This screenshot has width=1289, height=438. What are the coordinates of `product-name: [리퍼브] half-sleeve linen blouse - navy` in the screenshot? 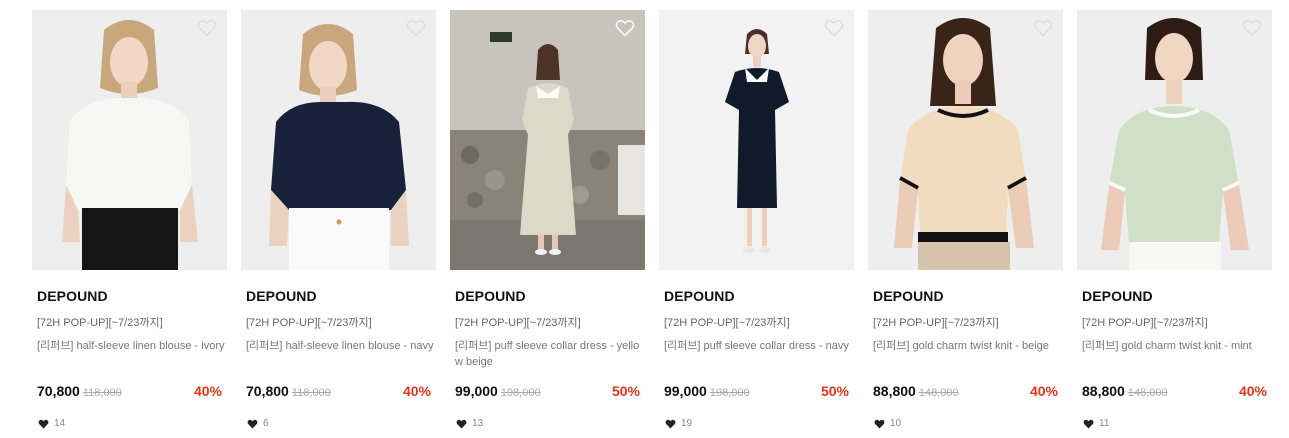 It's located at (340, 354).